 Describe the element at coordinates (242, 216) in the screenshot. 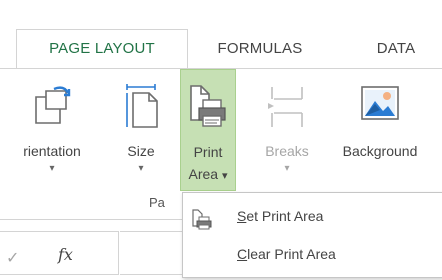

I see `set-print-area-accesskey: S` at that location.